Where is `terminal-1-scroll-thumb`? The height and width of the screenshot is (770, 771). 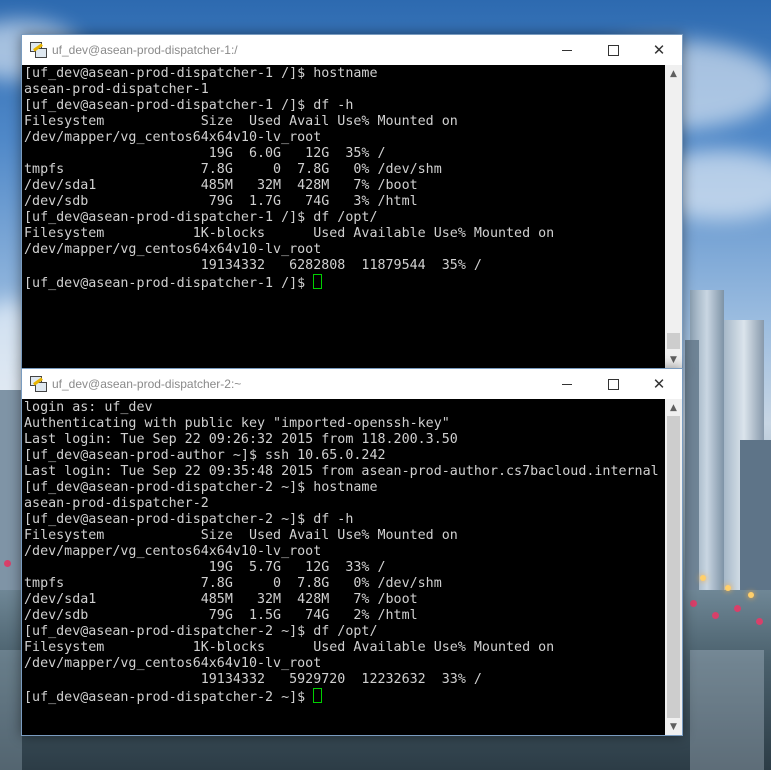
terminal-1-scroll-thumb is located at coordinates (673, 341).